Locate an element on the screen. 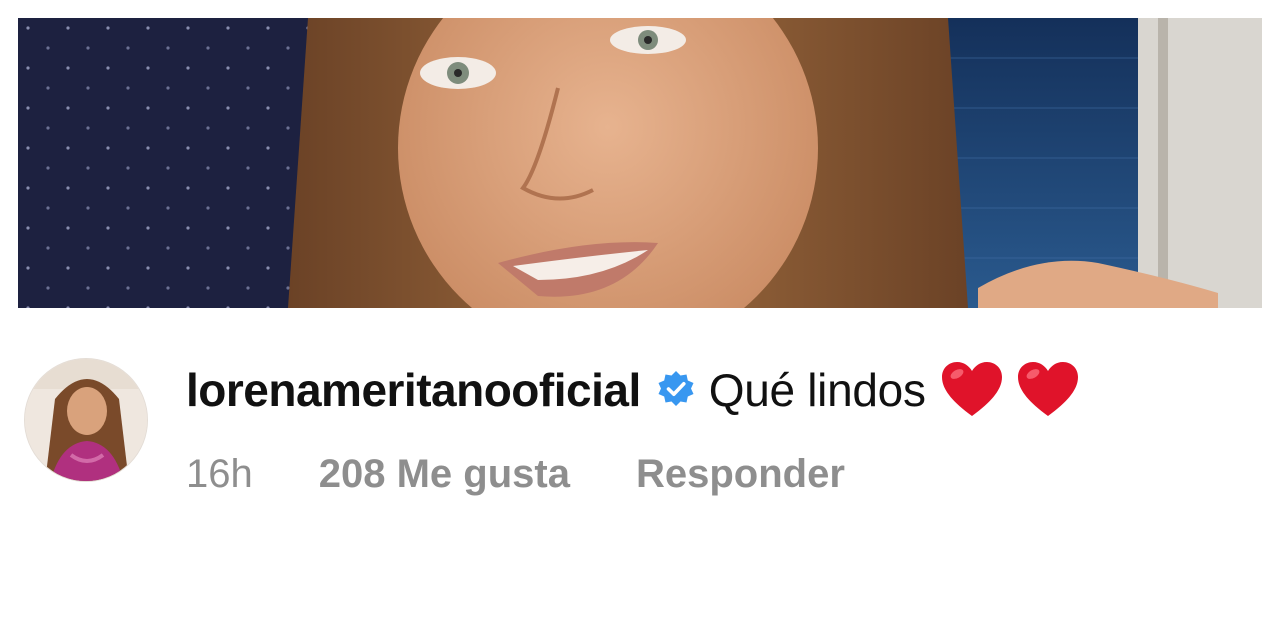 The image size is (1280, 634). comment-meta: 16h 208 Me gusta Responder is located at coordinates (515, 474).